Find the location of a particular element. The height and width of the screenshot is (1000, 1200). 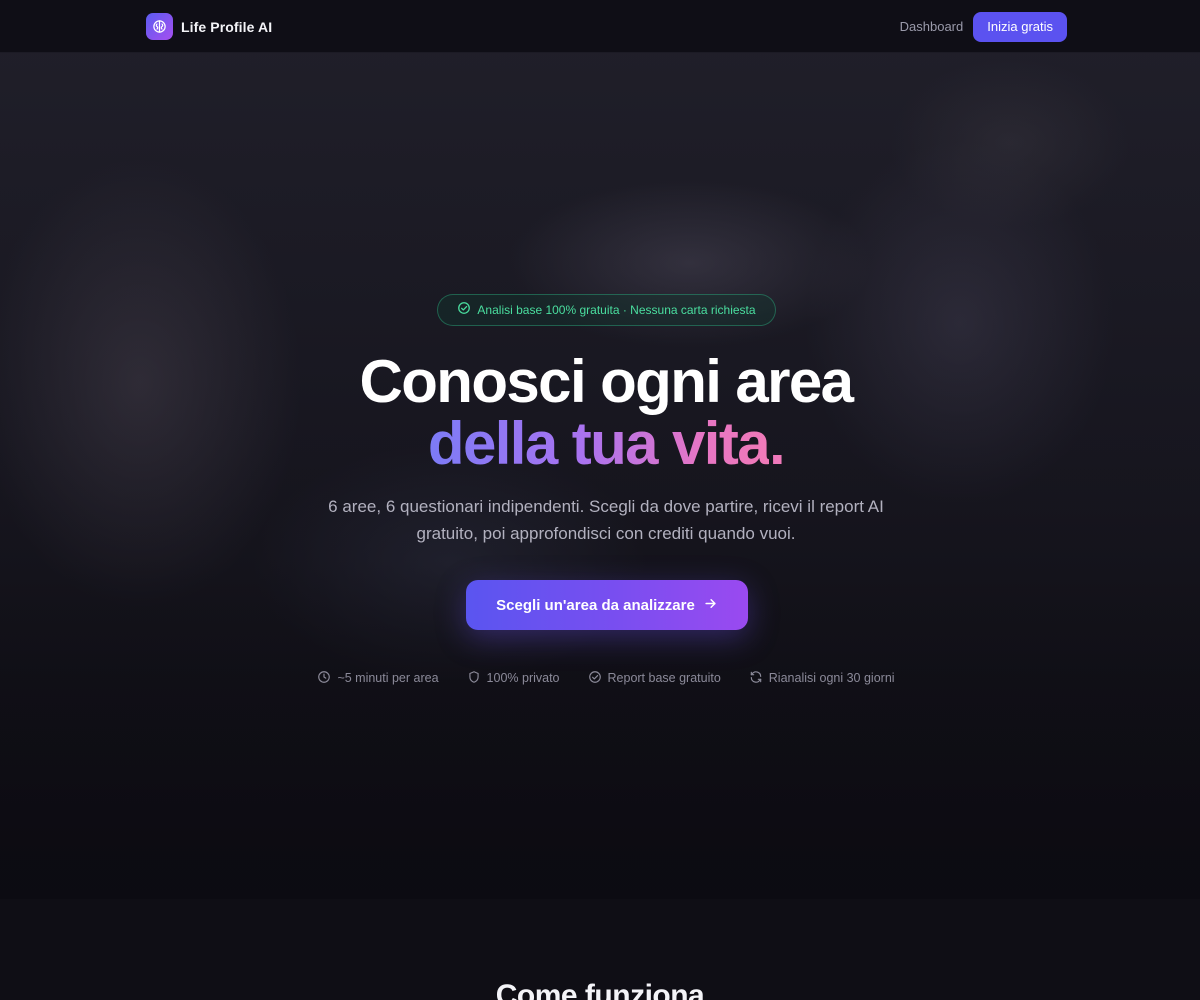

choose-area-button: Scegli un'area da analizzare is located at coordinates (607, 605).